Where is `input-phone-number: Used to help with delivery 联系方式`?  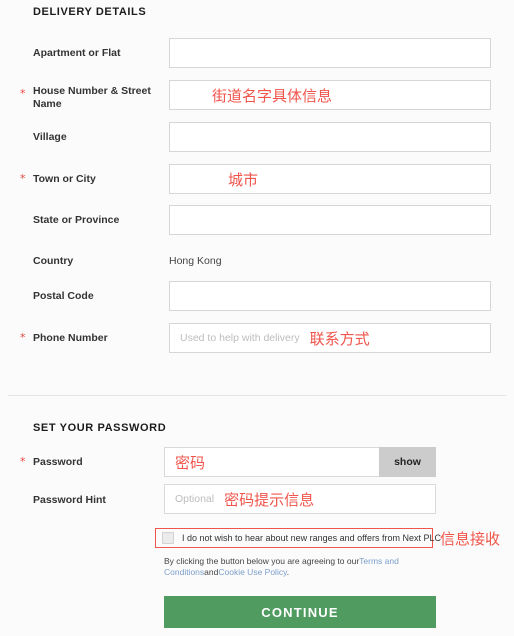 input-phone-number: Used to help with delivery 联系方式 is located at coordinates (330, 338).